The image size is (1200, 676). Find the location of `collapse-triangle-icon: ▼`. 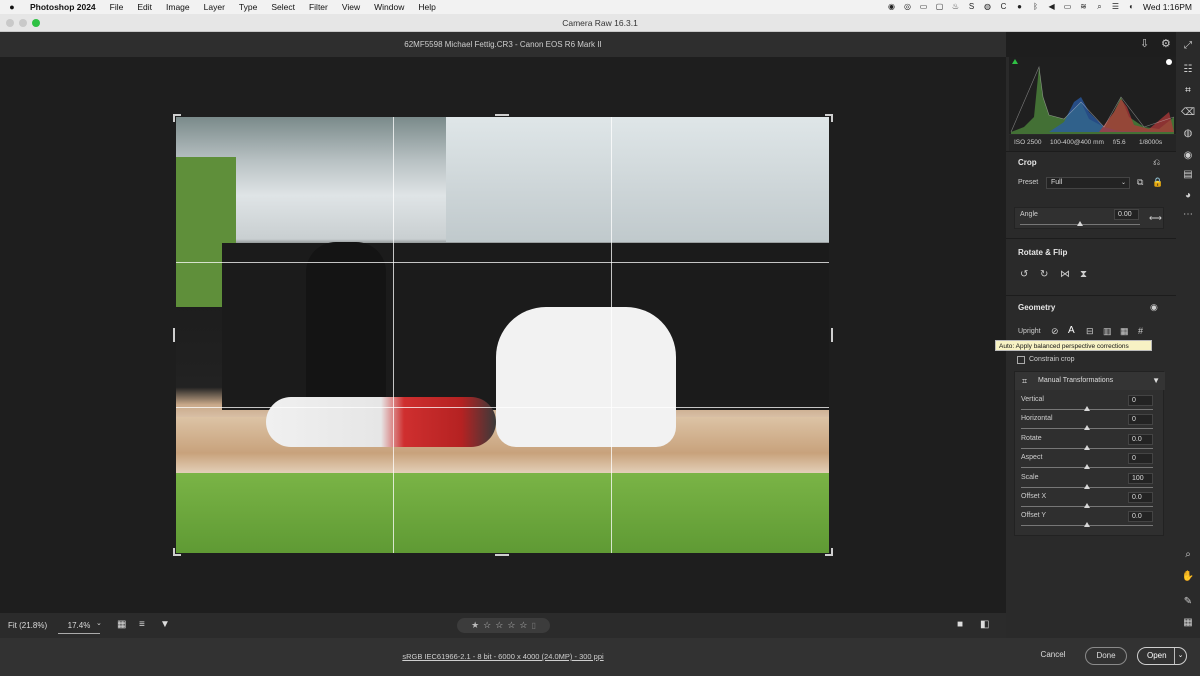

collapse-triangle-icon: ▼ is located at coordinates (1156, 381).